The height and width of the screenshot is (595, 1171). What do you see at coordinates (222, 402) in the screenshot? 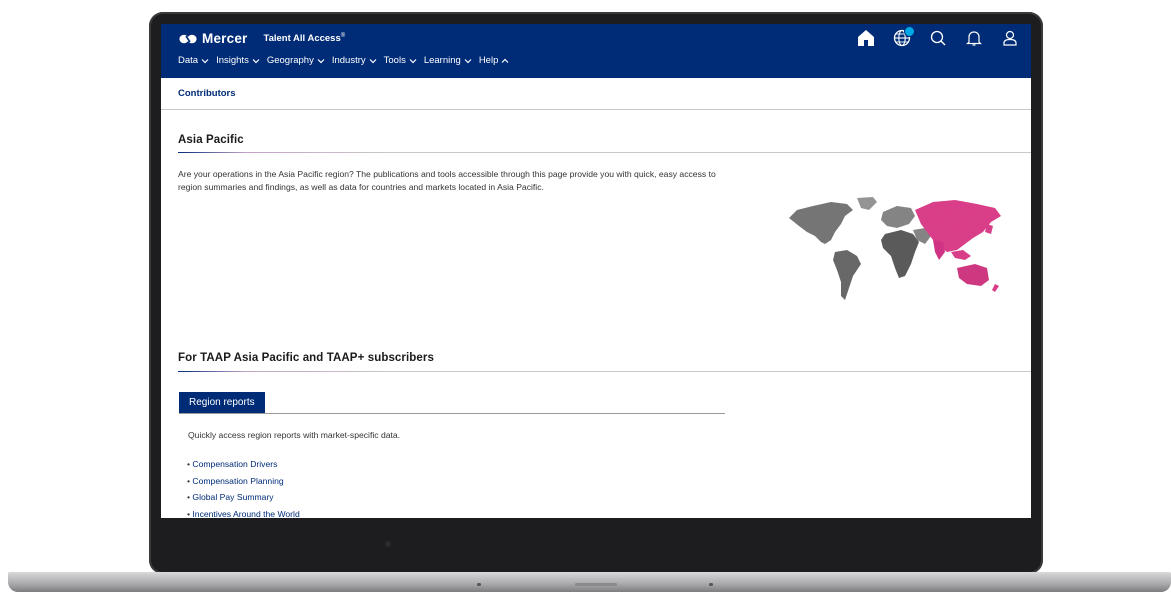
I see `tab-region-reports: Region reports` at bounding box center [222, 402].